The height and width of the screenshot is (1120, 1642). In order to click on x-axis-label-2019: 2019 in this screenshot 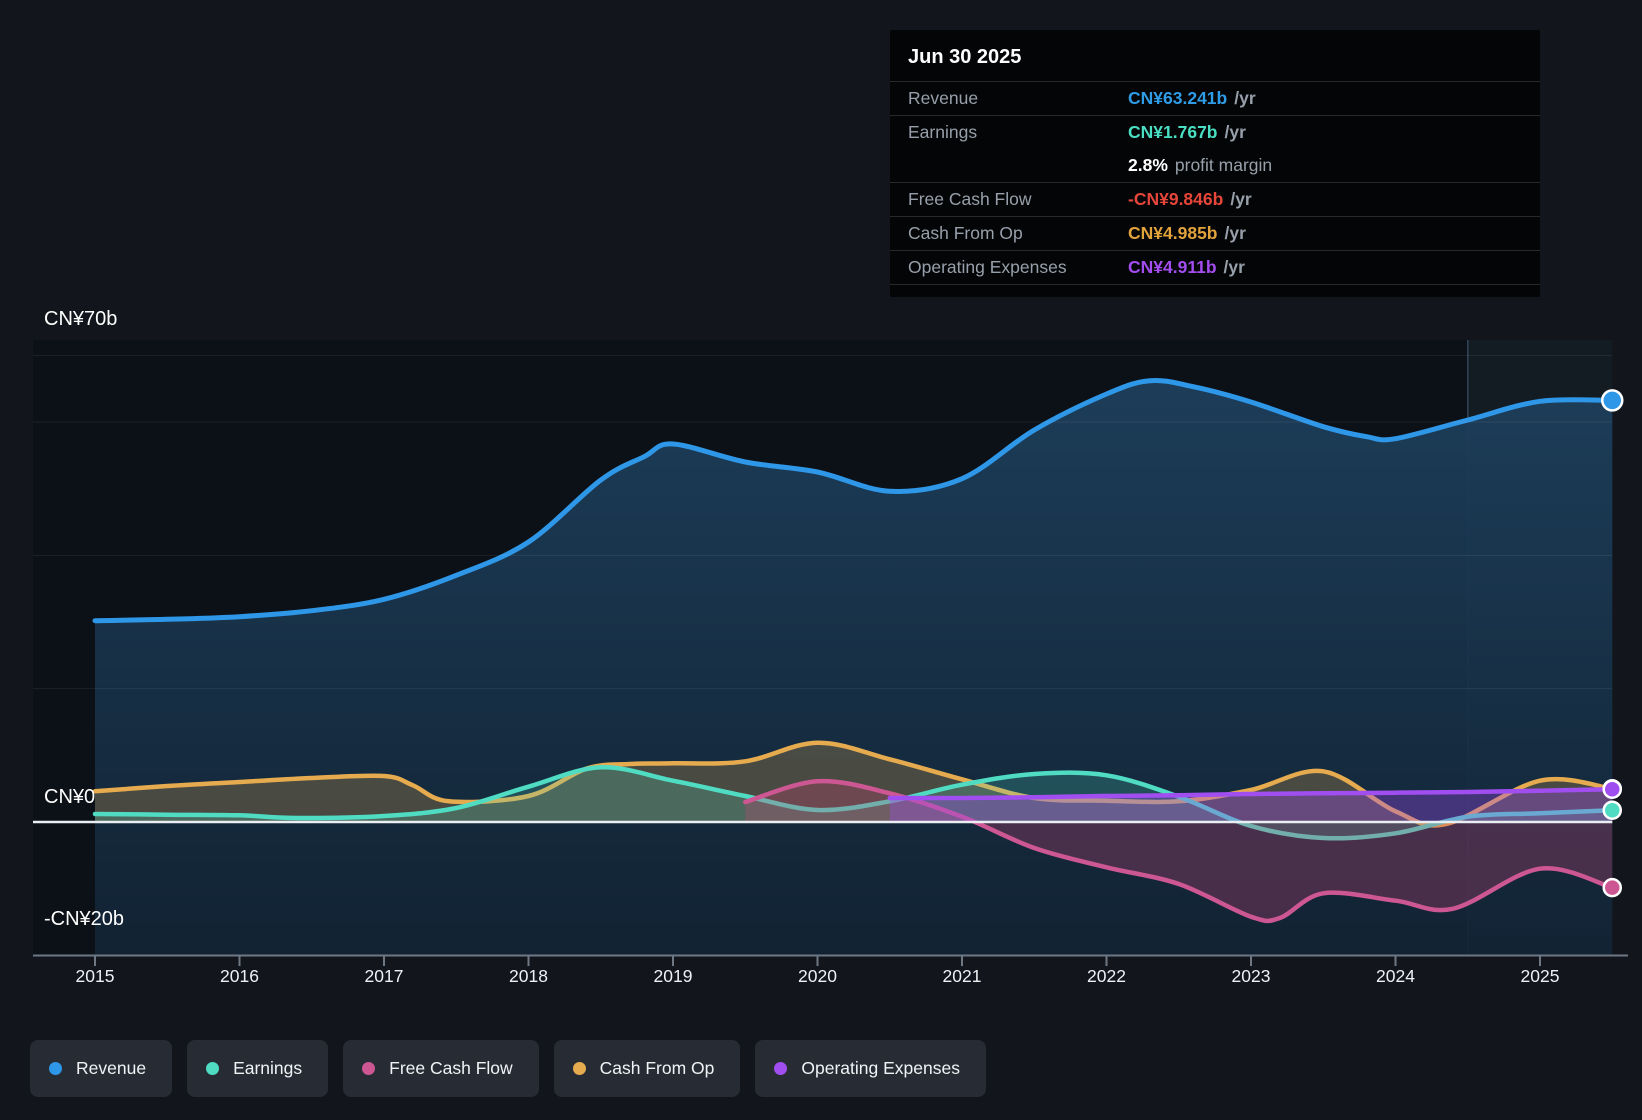, I will do `click(673, 976)`.